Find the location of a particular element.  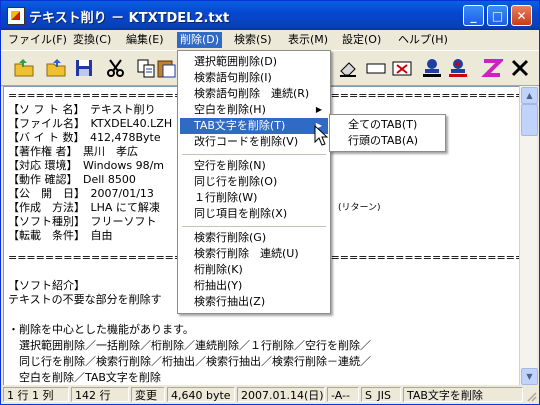

paste-icon is located at coordinates (166, 68).